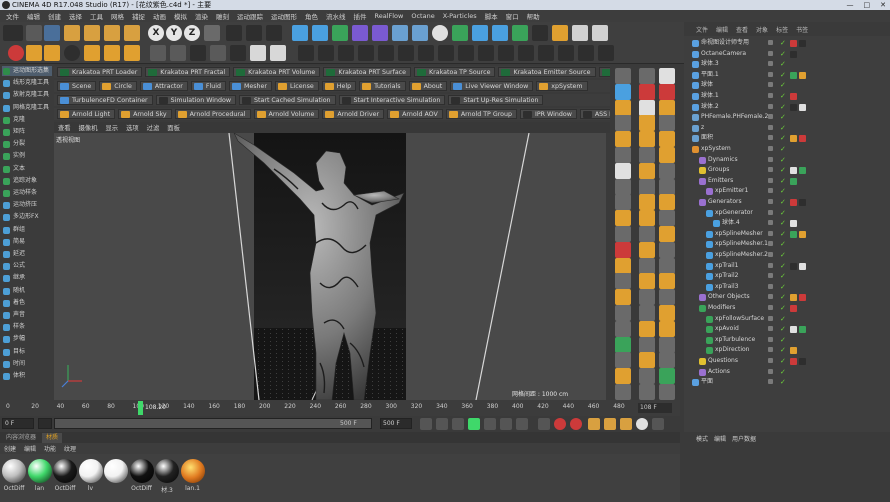  What do you see at coordinates (512, 16) in the screenshot?
I see `menu-item-20: 窗口` at bounding box center [512, 16].